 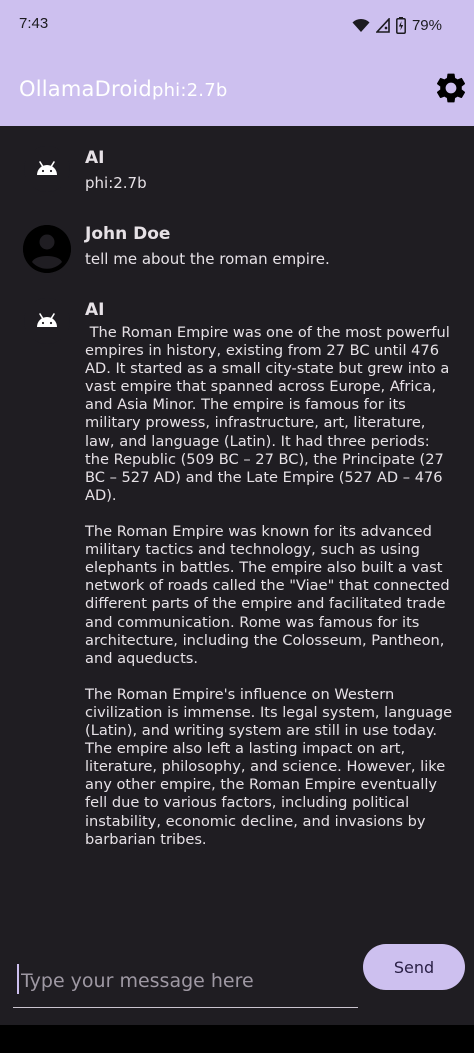 I want to click on message-input, so click(x=185, y=981).